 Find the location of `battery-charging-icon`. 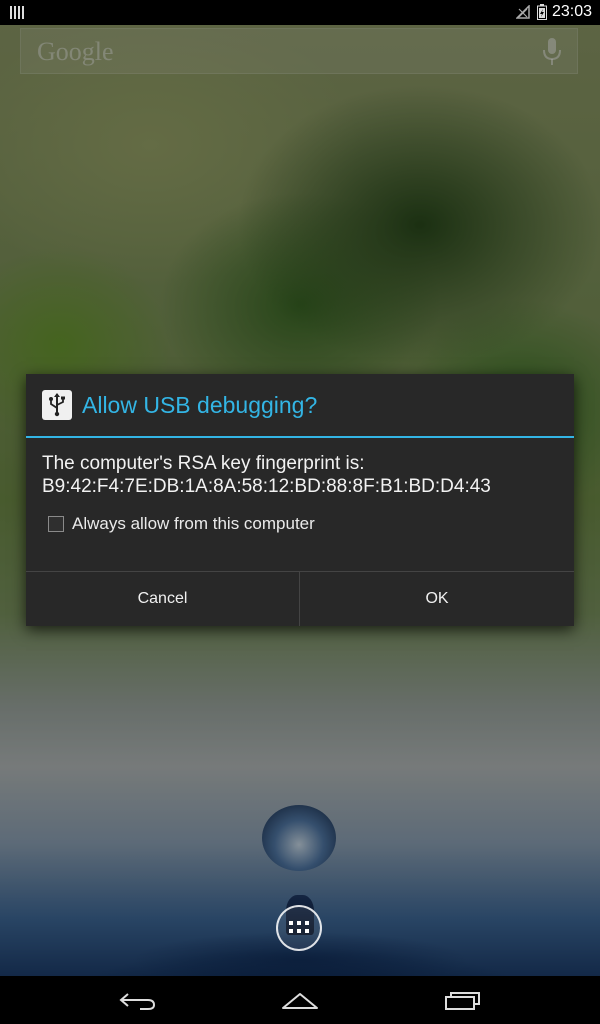

battery-charging-icon is located at coordinates (542, 12).